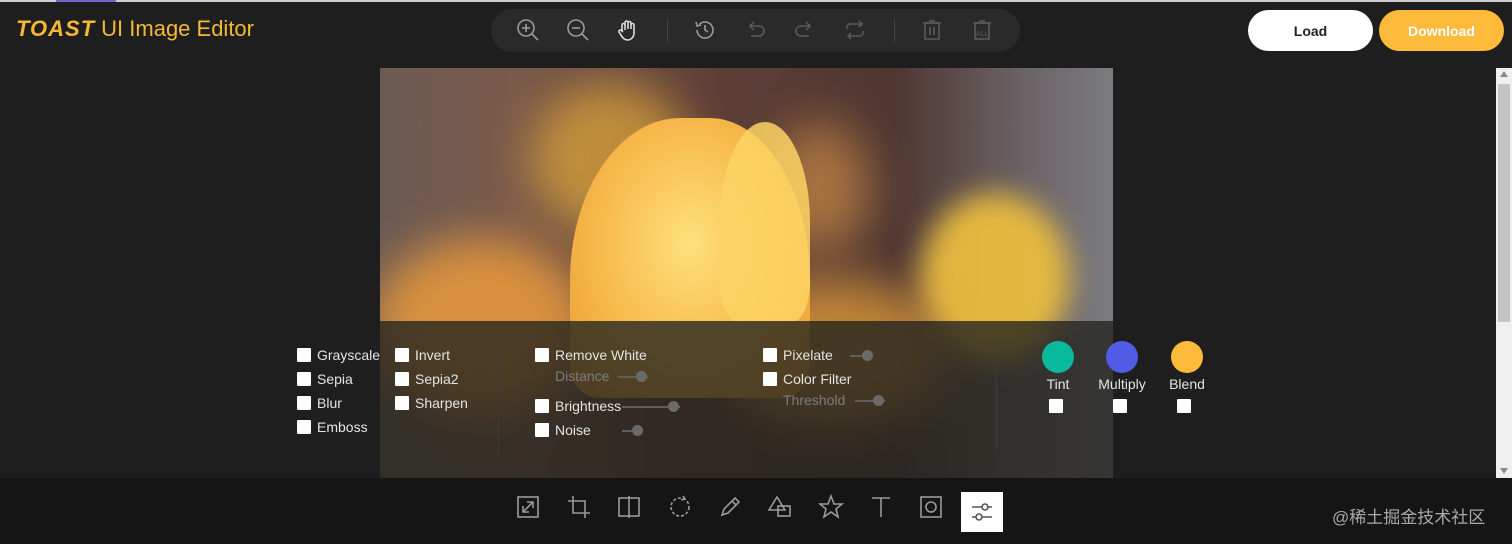 This screenshot has height=544, width=1512. What do you see at coordinates (1058, 384) in the screenshot?
I see `tint-label: Tint` at bounding box center [1058, 384].